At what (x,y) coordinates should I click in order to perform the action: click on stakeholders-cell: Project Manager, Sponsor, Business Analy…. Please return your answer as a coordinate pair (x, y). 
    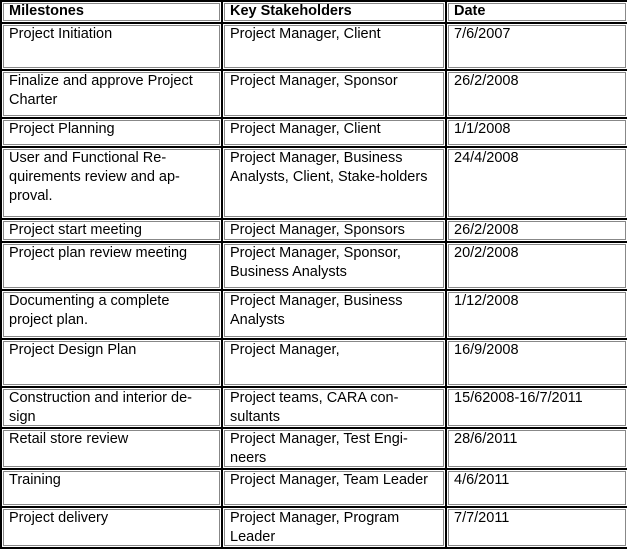
    Looking at the image, I should click on (334, 266).